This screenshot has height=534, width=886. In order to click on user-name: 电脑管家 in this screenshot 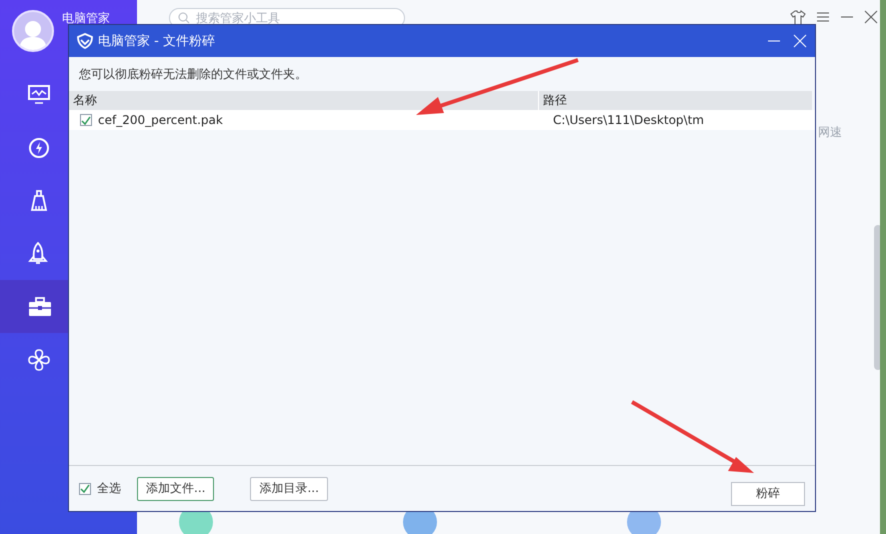, I will do `click(86, 18)`.